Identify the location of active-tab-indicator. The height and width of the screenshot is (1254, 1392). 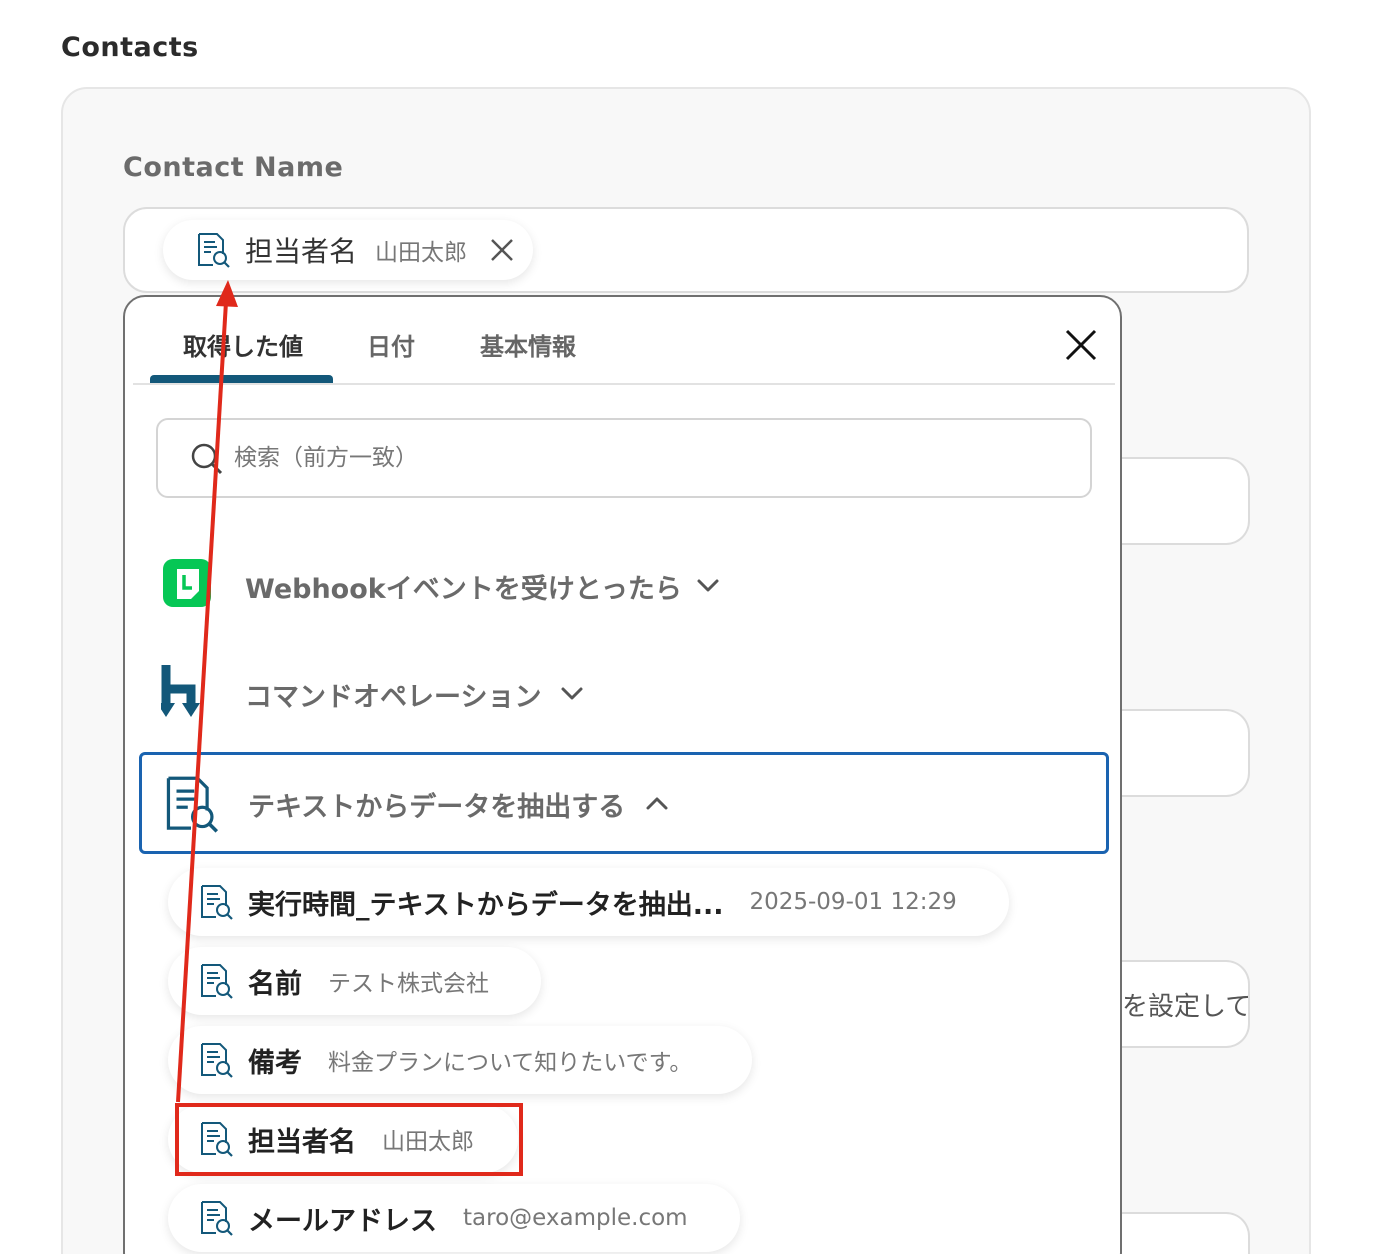
(241, 379).